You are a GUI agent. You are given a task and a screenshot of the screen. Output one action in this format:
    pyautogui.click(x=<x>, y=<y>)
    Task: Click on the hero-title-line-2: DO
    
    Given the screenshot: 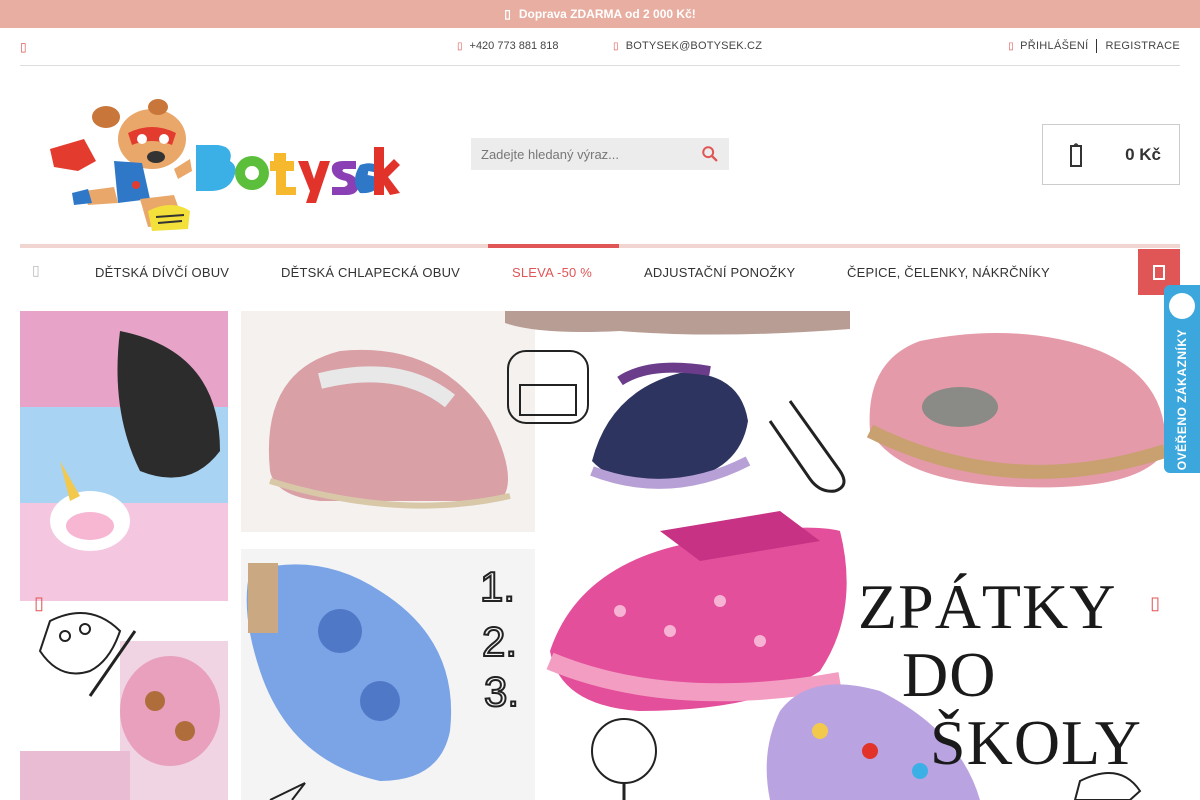 What is the action you would take?
    pyautogui.click(x=949, y=674)
    